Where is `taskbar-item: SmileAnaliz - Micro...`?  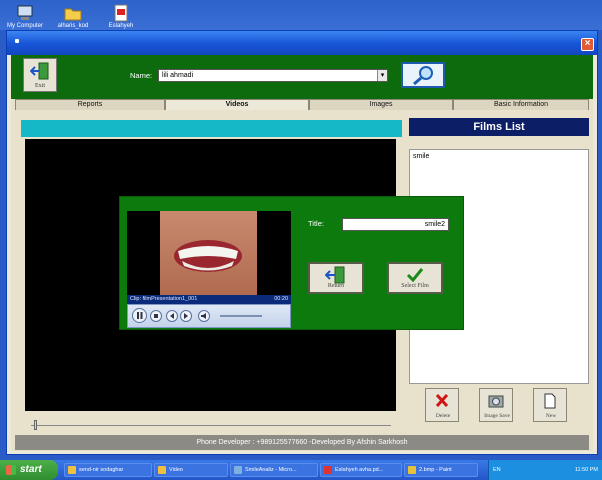
taskbar-item: SmileAnaliz - Micro... is located at coordinates (274, 470).